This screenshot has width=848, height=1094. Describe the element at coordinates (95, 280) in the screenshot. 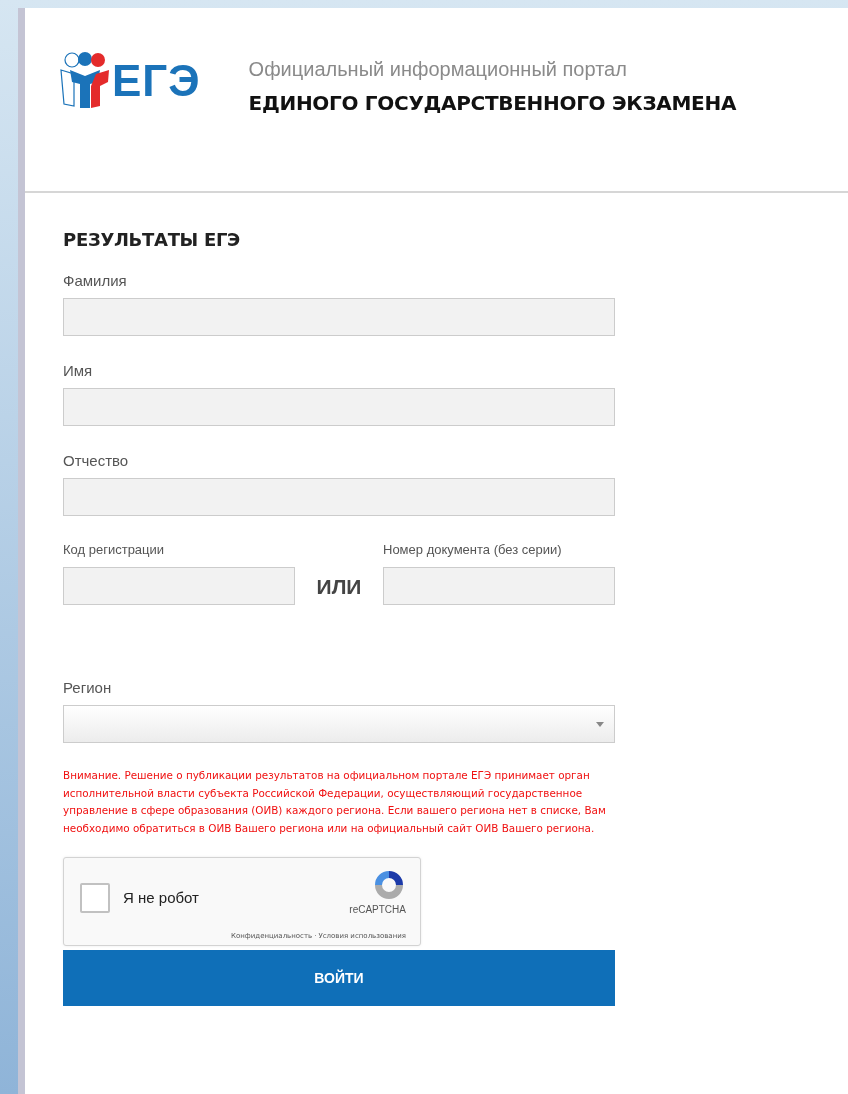

I see `field-label: Фамилия` at that location.